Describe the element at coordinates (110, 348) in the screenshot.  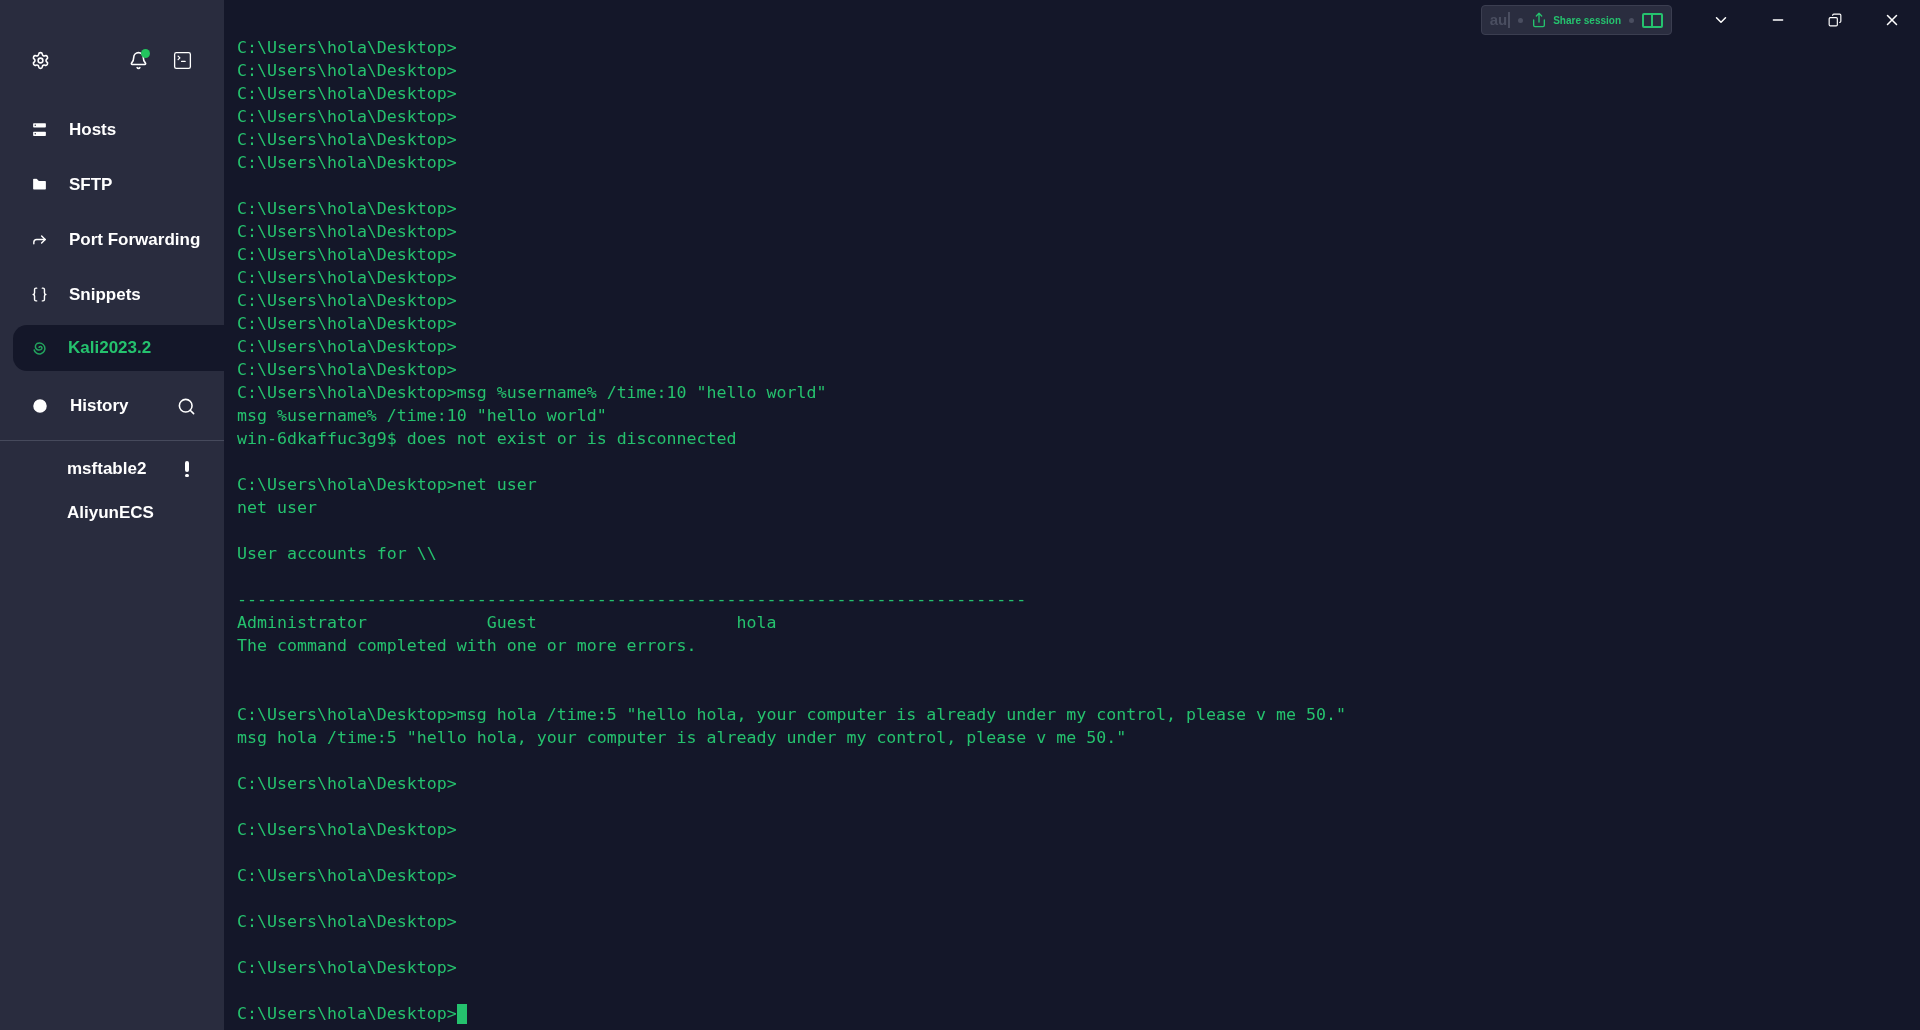
I see `nav-label: Kali2023.2` at that location.